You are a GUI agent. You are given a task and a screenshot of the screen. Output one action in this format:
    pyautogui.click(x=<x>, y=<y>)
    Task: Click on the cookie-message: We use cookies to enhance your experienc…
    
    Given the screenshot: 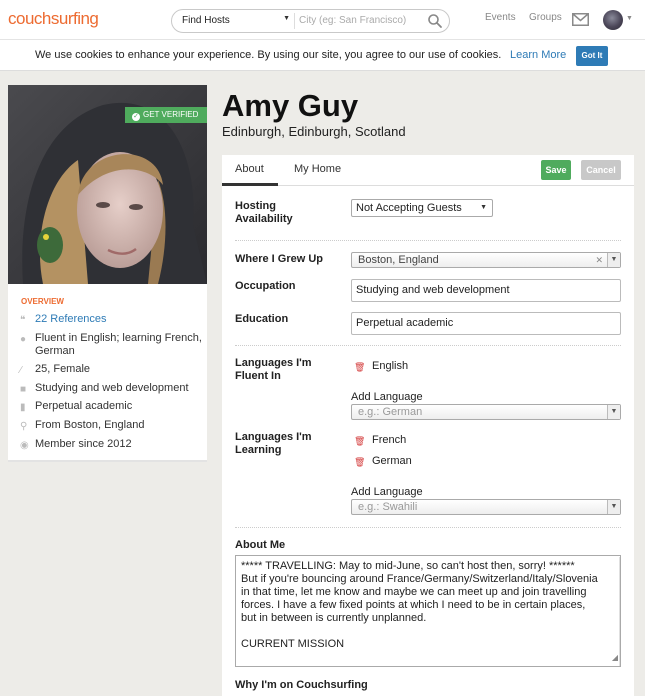 What is the action you would take?
    pyautogui.click(x=268, y=55)
    